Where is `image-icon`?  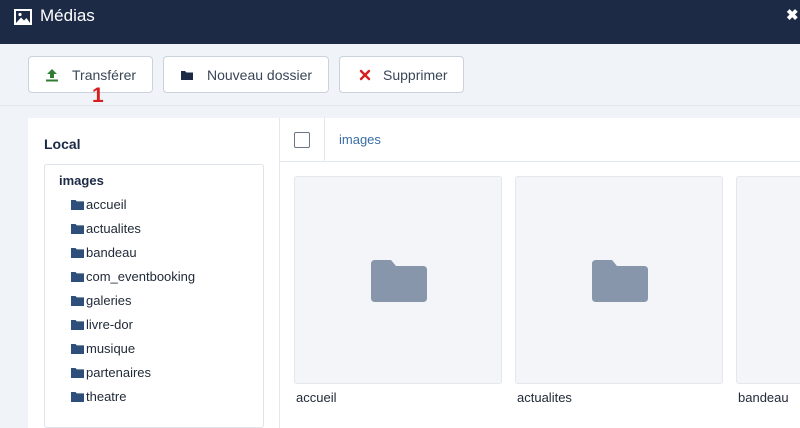
image-icon is located at coordinates (23, 17).